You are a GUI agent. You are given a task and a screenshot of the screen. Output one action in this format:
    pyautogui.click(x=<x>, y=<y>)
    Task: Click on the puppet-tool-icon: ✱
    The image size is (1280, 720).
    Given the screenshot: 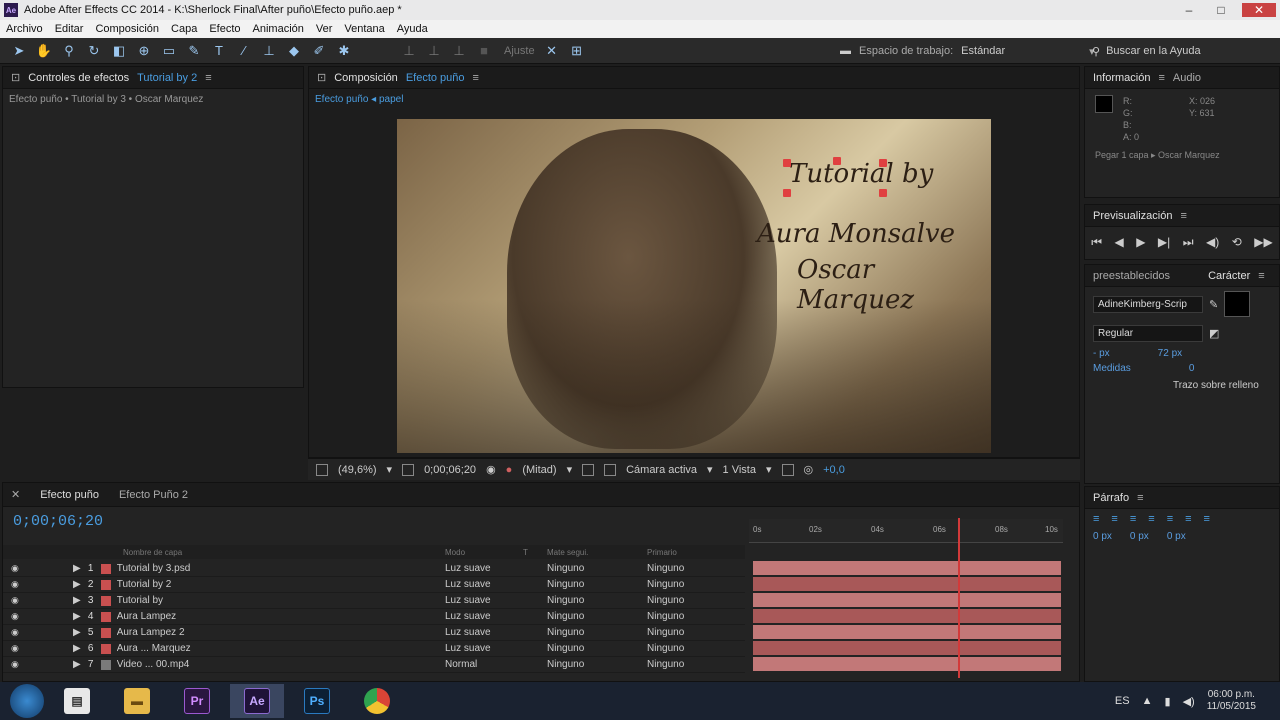 What is the action you would take?
    pyautogui.click(x=344, y=51)
    